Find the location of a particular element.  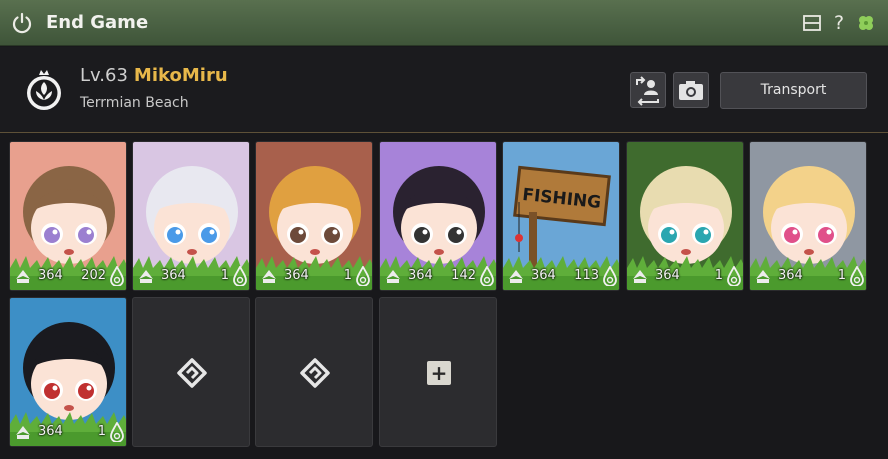

window-icon is located at coordinates (812, 23).